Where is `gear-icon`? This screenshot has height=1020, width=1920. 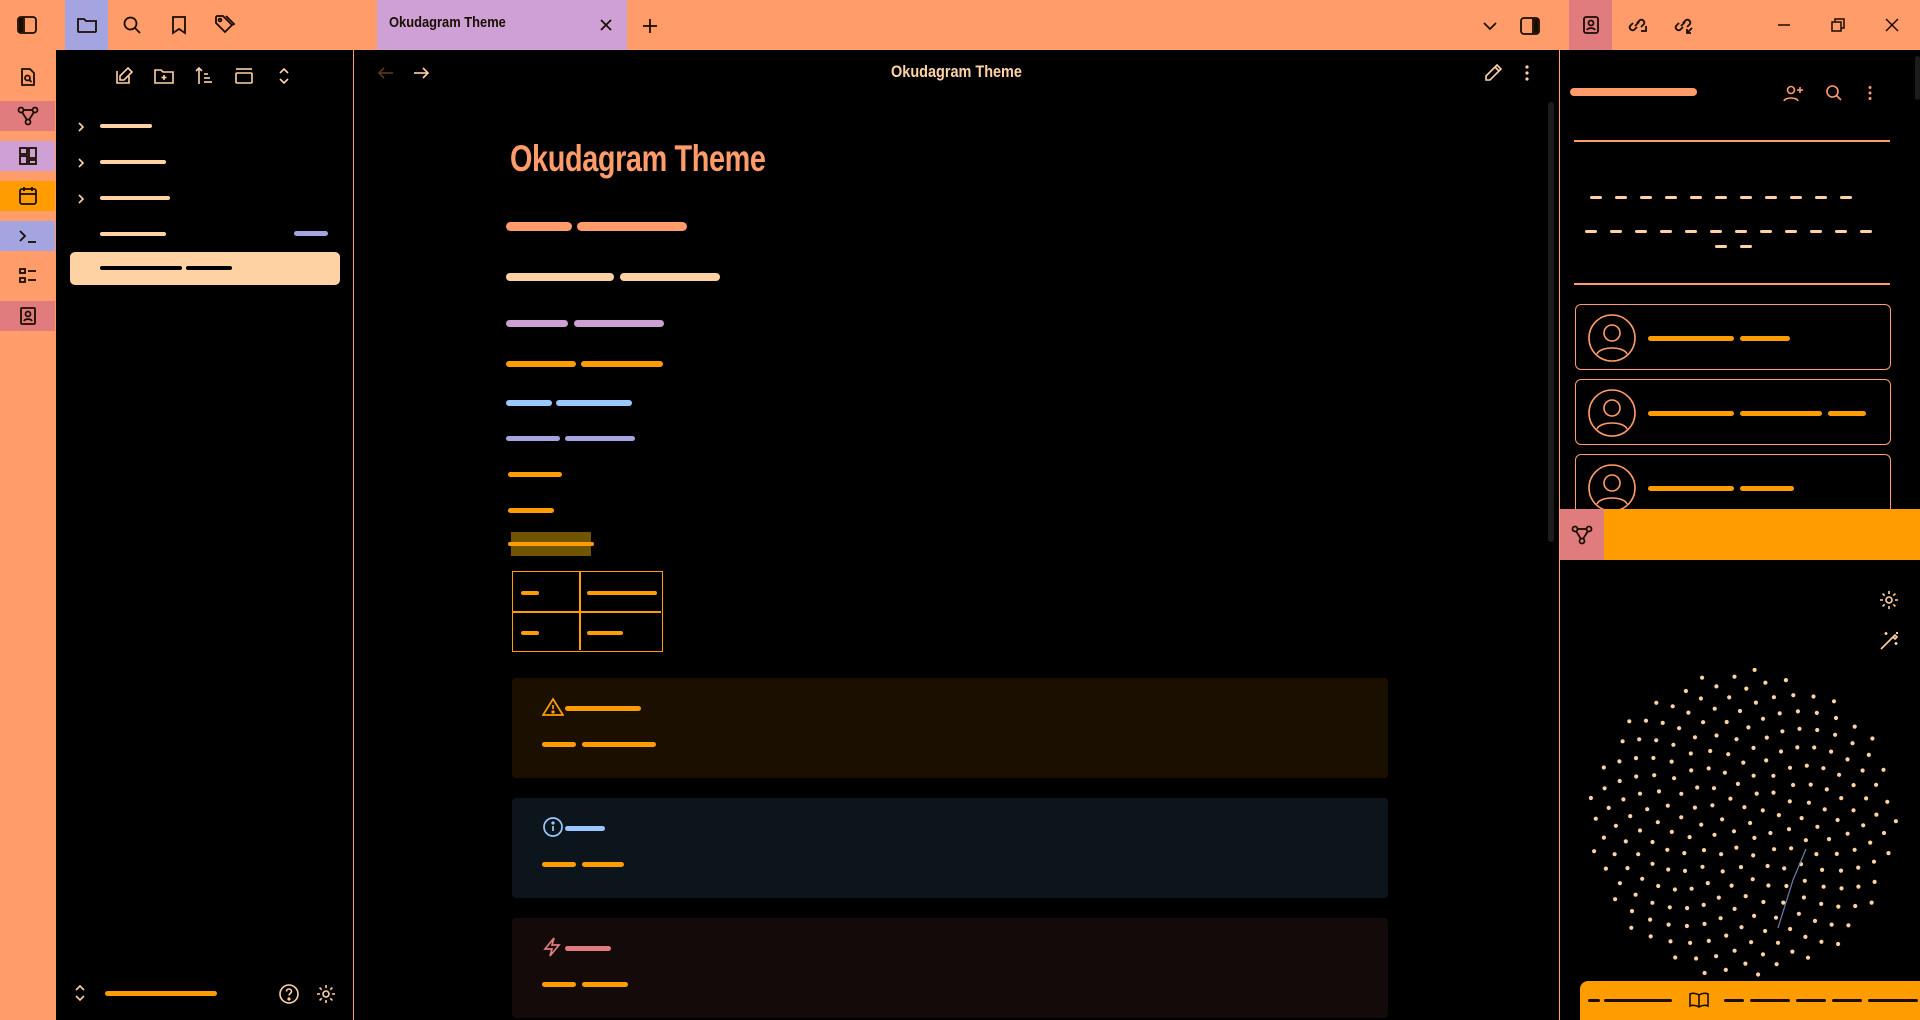
gear-icon is located at coordinates (1889, 600).